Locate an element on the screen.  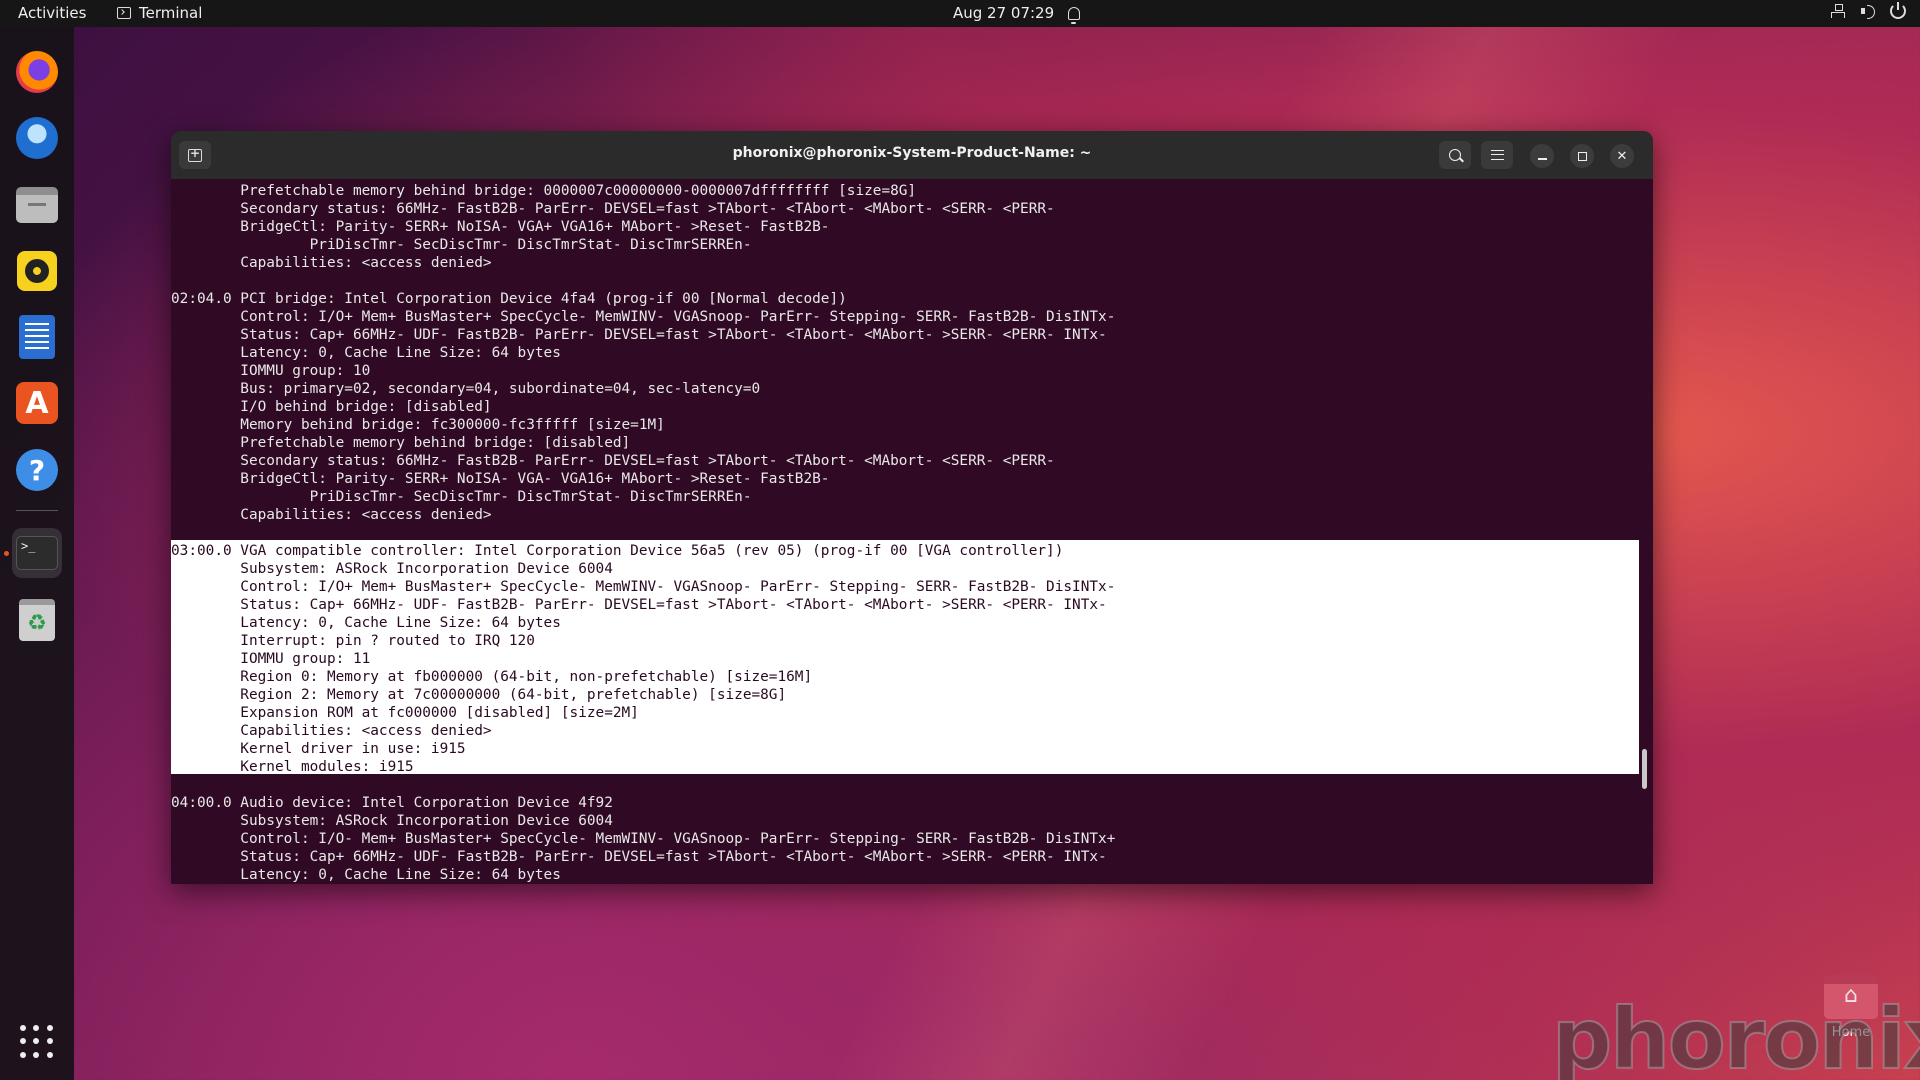
help-icon: ? is located at coordinates (37, 470).